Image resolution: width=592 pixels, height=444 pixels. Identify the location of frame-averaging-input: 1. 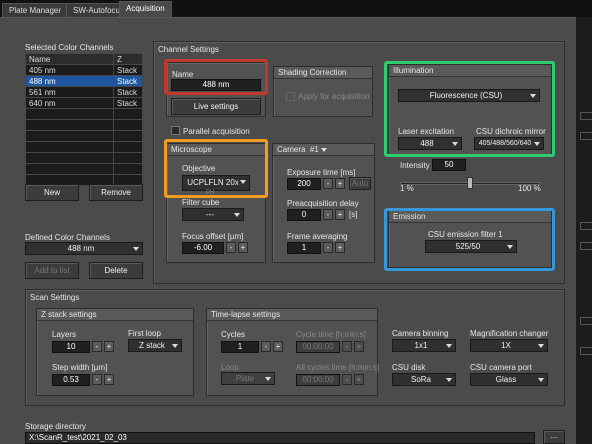
(304, 248).